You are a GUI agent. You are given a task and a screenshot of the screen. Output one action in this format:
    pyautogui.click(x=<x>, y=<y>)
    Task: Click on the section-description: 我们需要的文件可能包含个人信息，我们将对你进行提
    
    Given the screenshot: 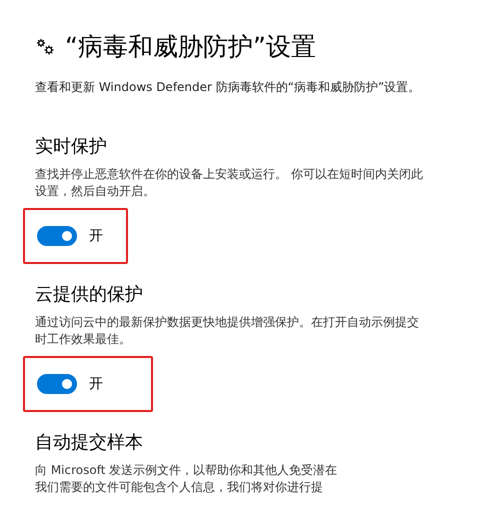 What is the action you would take?
    pyautogui.click(x=179, y=487)
    